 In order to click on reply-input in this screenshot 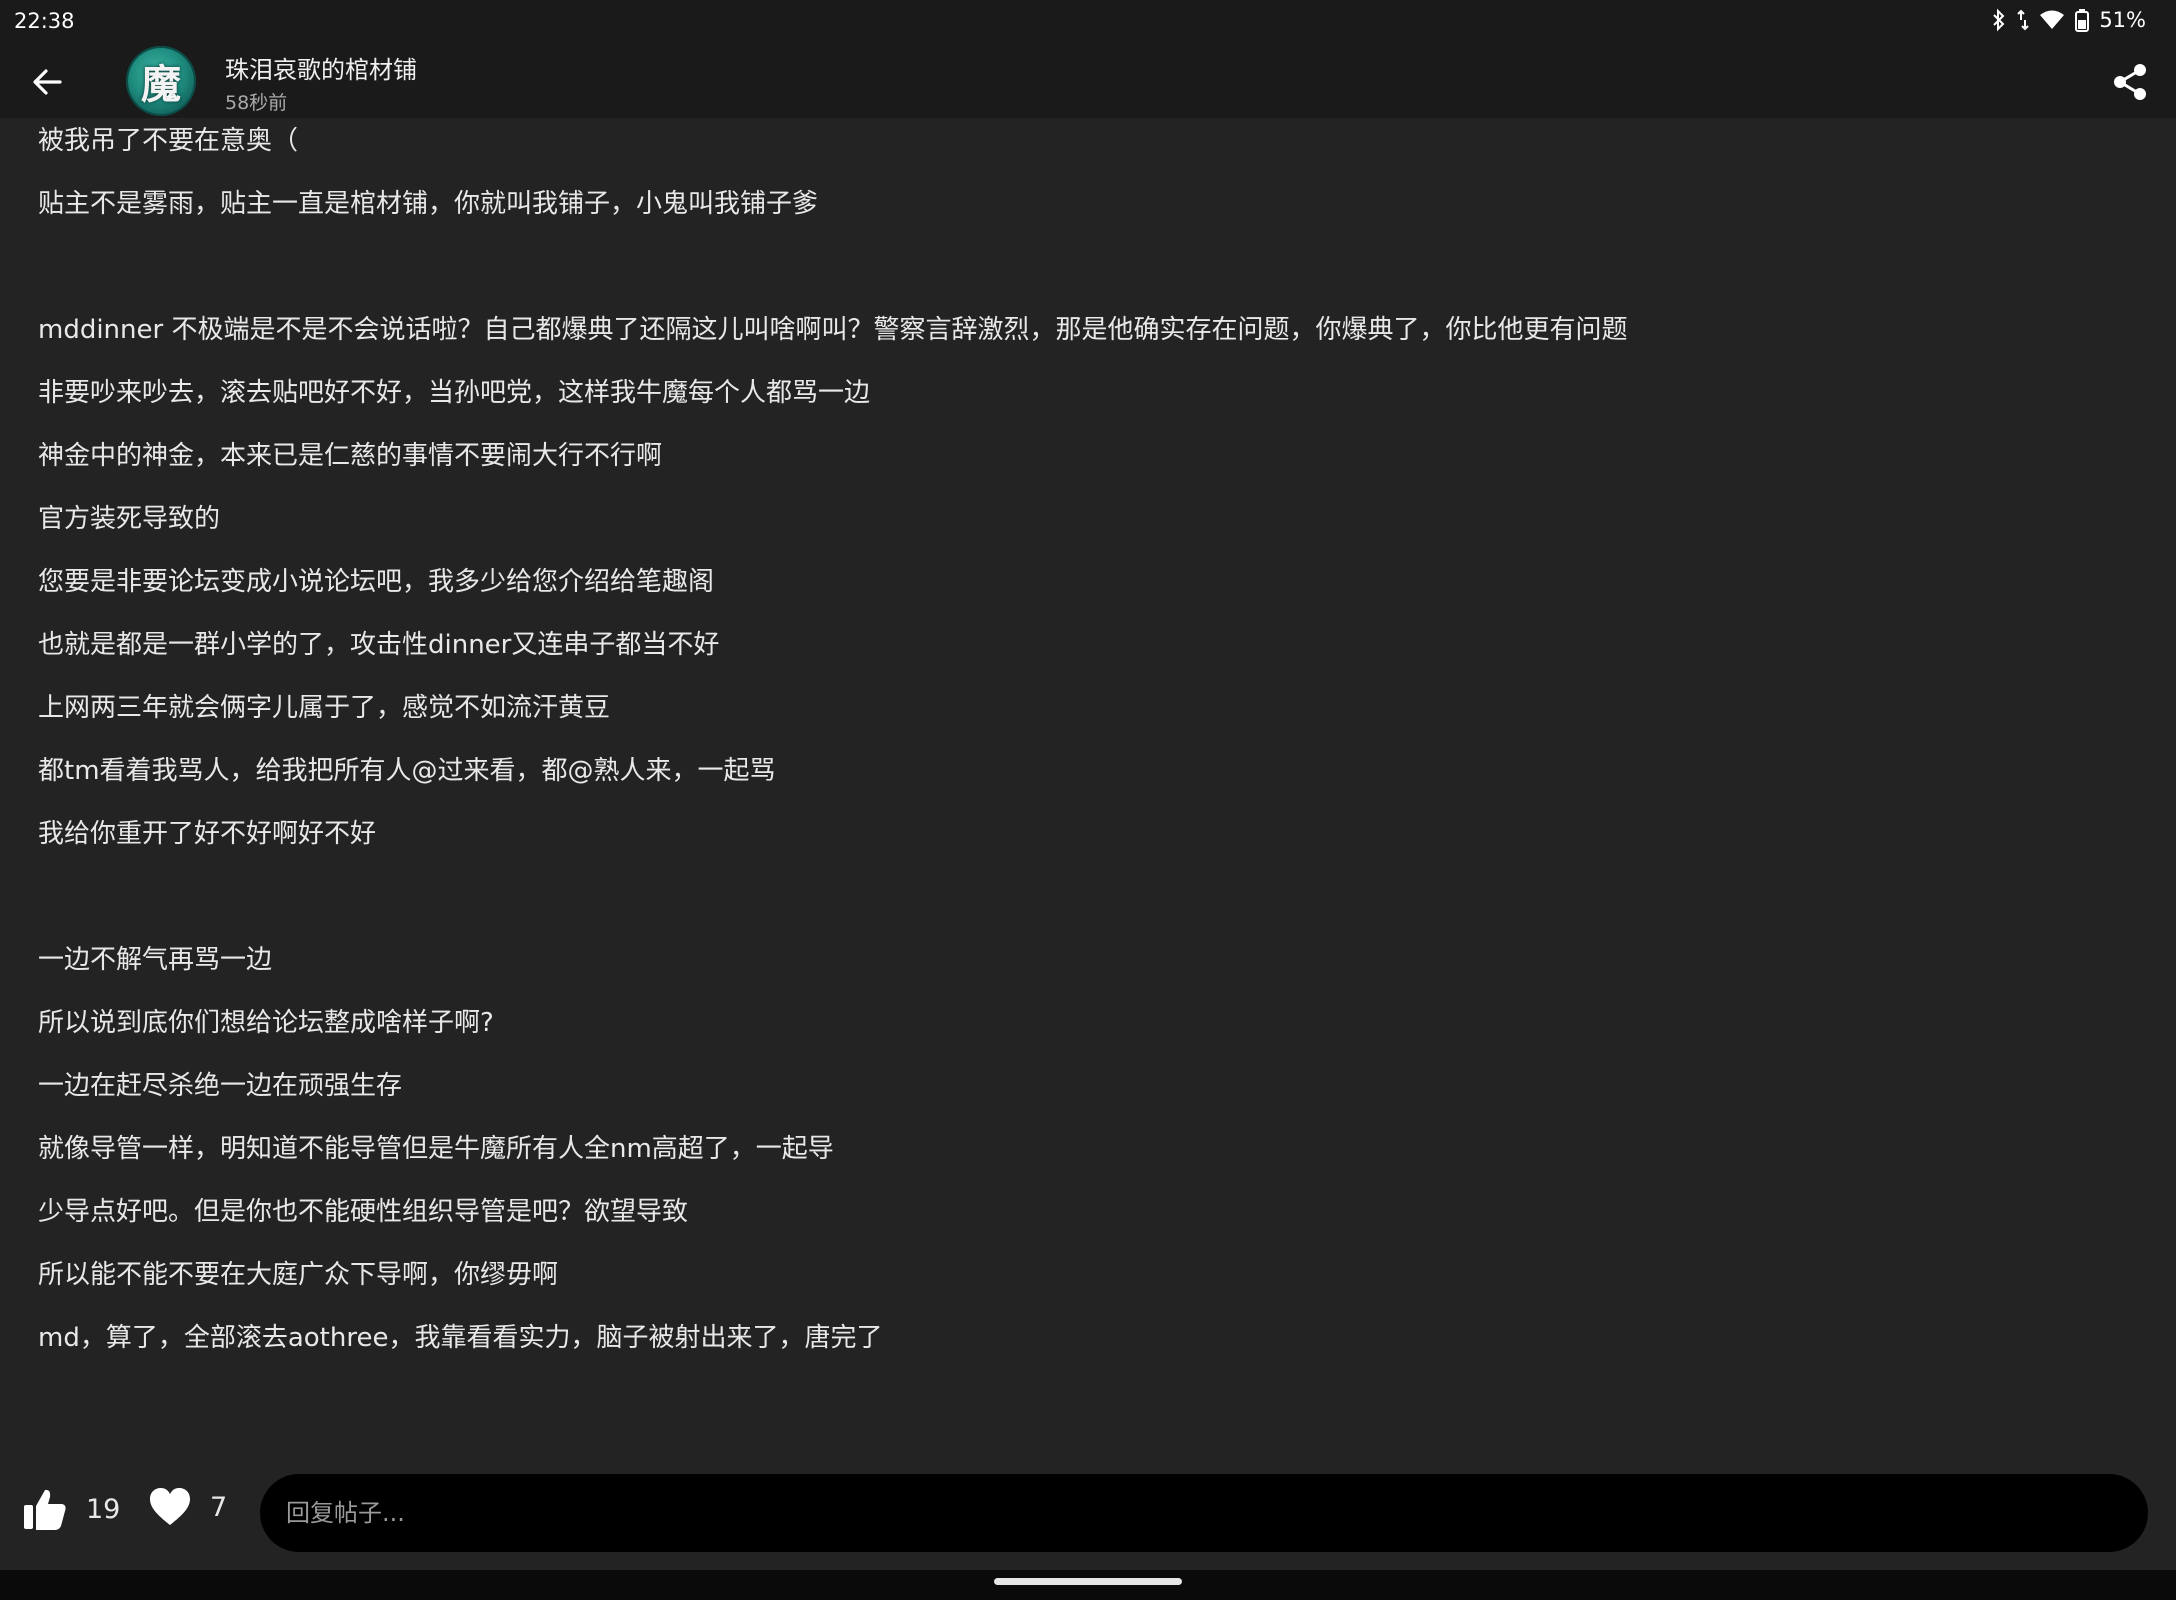, I will do `click(1204, 1513)`.